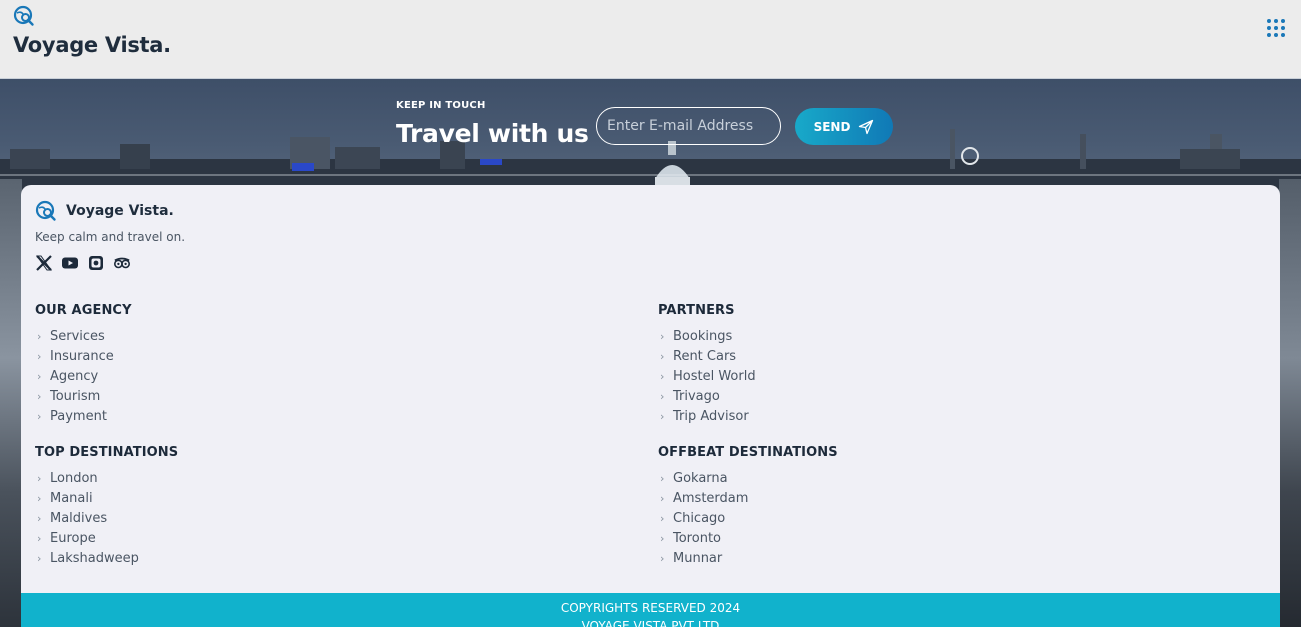 This screenshot has width=1301, height=627. I want to click on link-label: Trivago, so click(696, 396).